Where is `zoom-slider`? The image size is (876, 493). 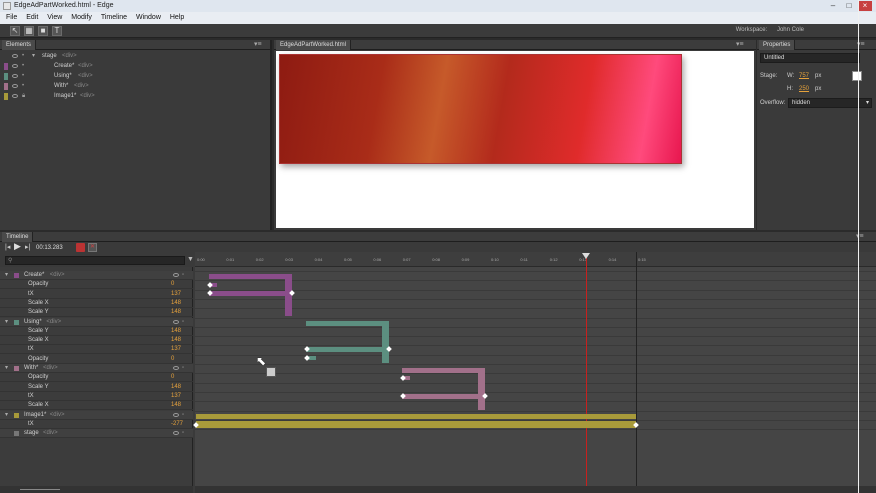
zoom-slider is located at coordinates (96, 489).